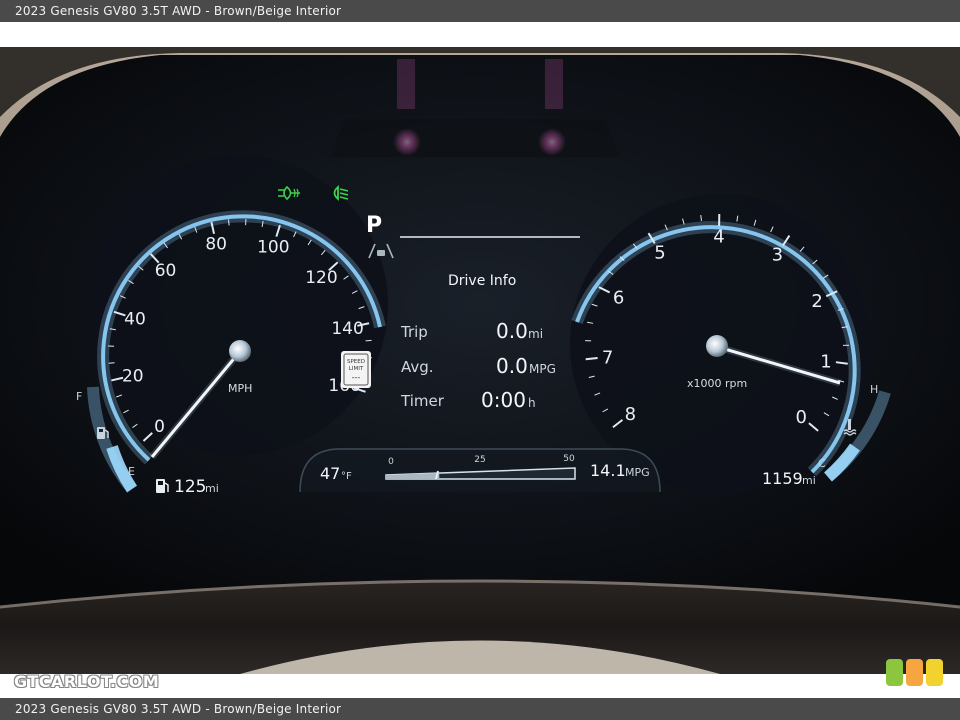 The height and width of the screenshot is (720, 960). I want to click on timer-value: 0:00, so click(503, 400).